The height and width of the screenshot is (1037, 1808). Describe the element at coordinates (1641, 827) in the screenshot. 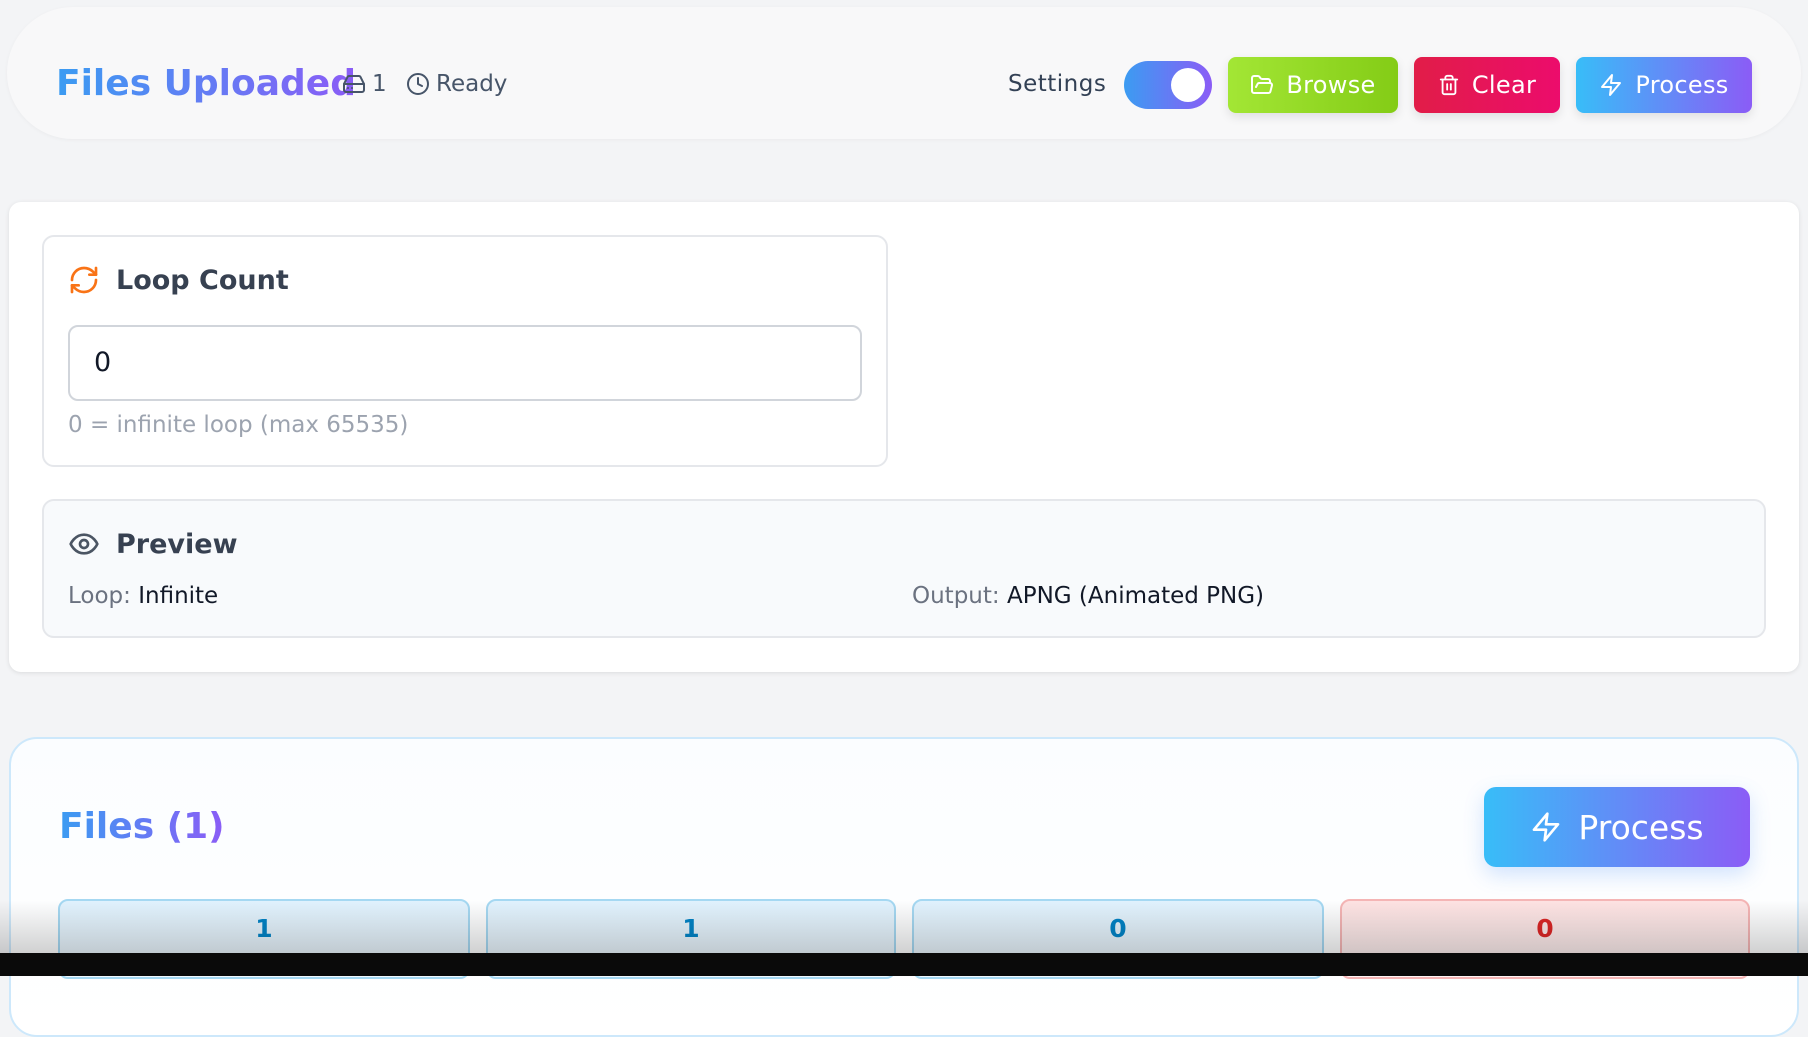

I see `process-main-label: Process` at that location.